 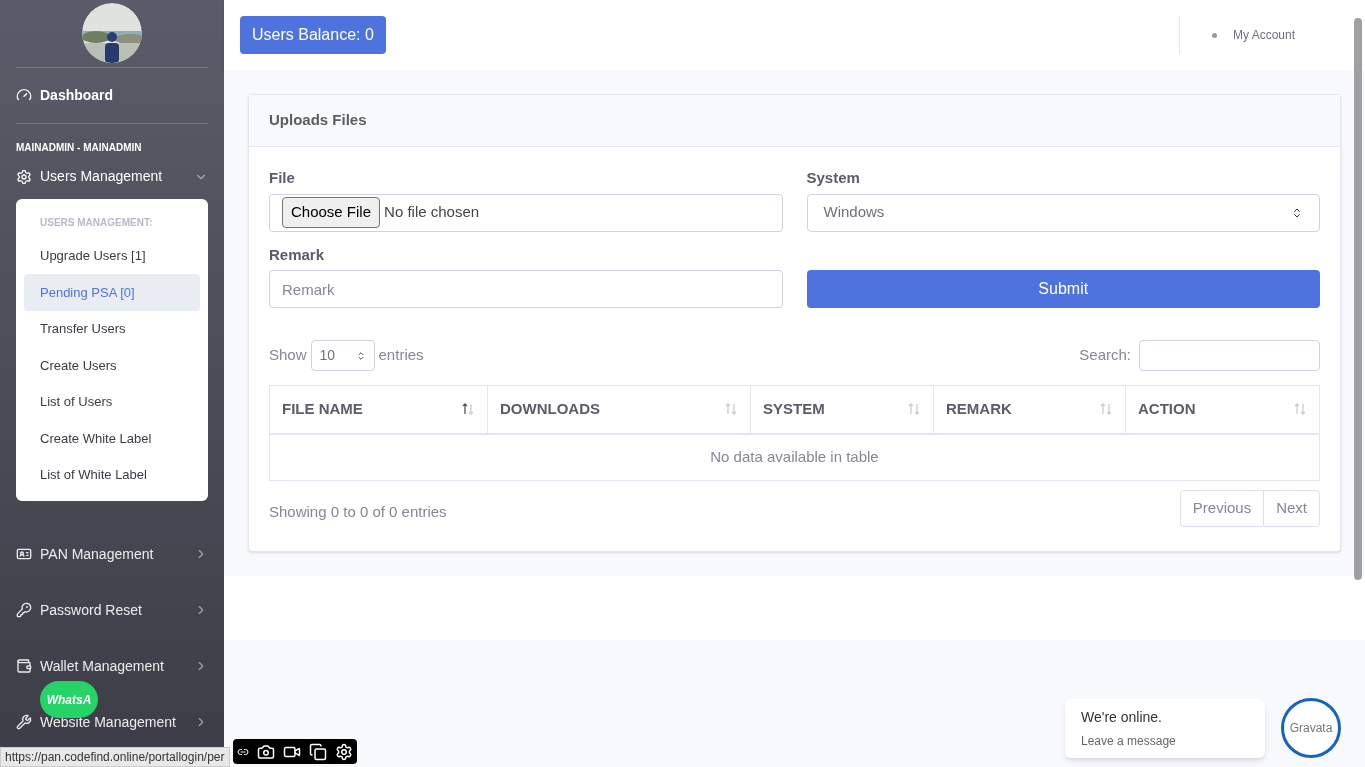 What do you see at coordinates (342, 355) in the screenshot?
I see `length-select: 10` at bounding box center [342, 355].